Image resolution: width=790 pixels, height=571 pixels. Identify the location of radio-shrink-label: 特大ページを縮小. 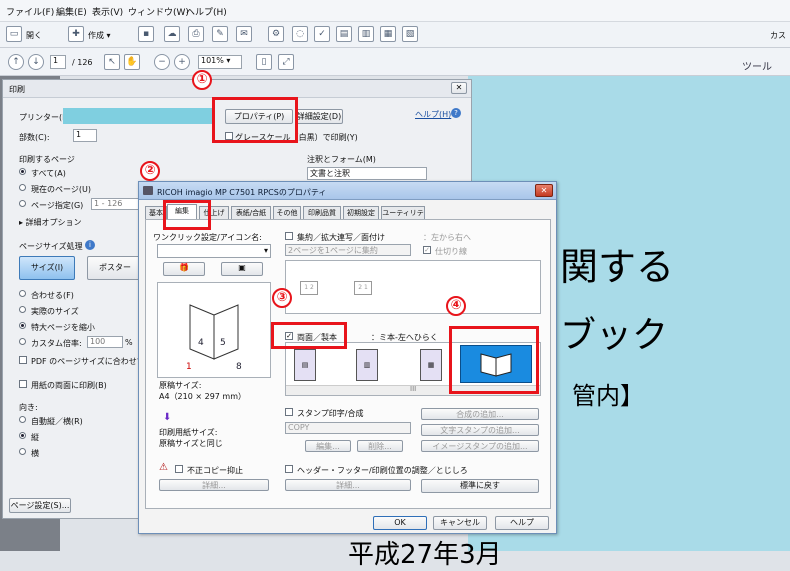
(63, 327).